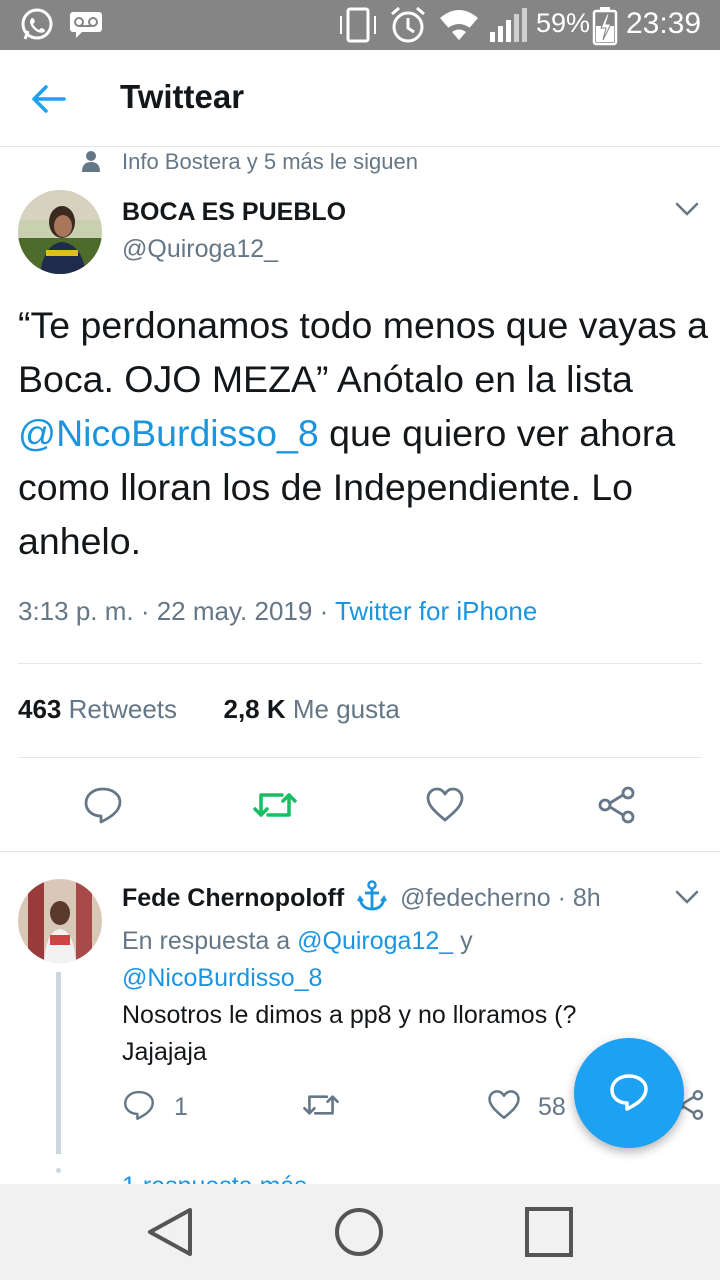 The width and height of the screenshot is (720, 1280). I want to click on thread-dot, so click(58, 1170).